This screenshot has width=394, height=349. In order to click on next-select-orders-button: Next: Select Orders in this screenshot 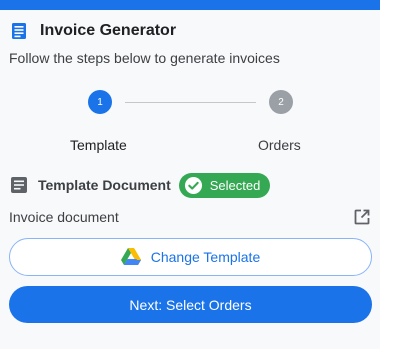, I will do `click(190, 304)`.